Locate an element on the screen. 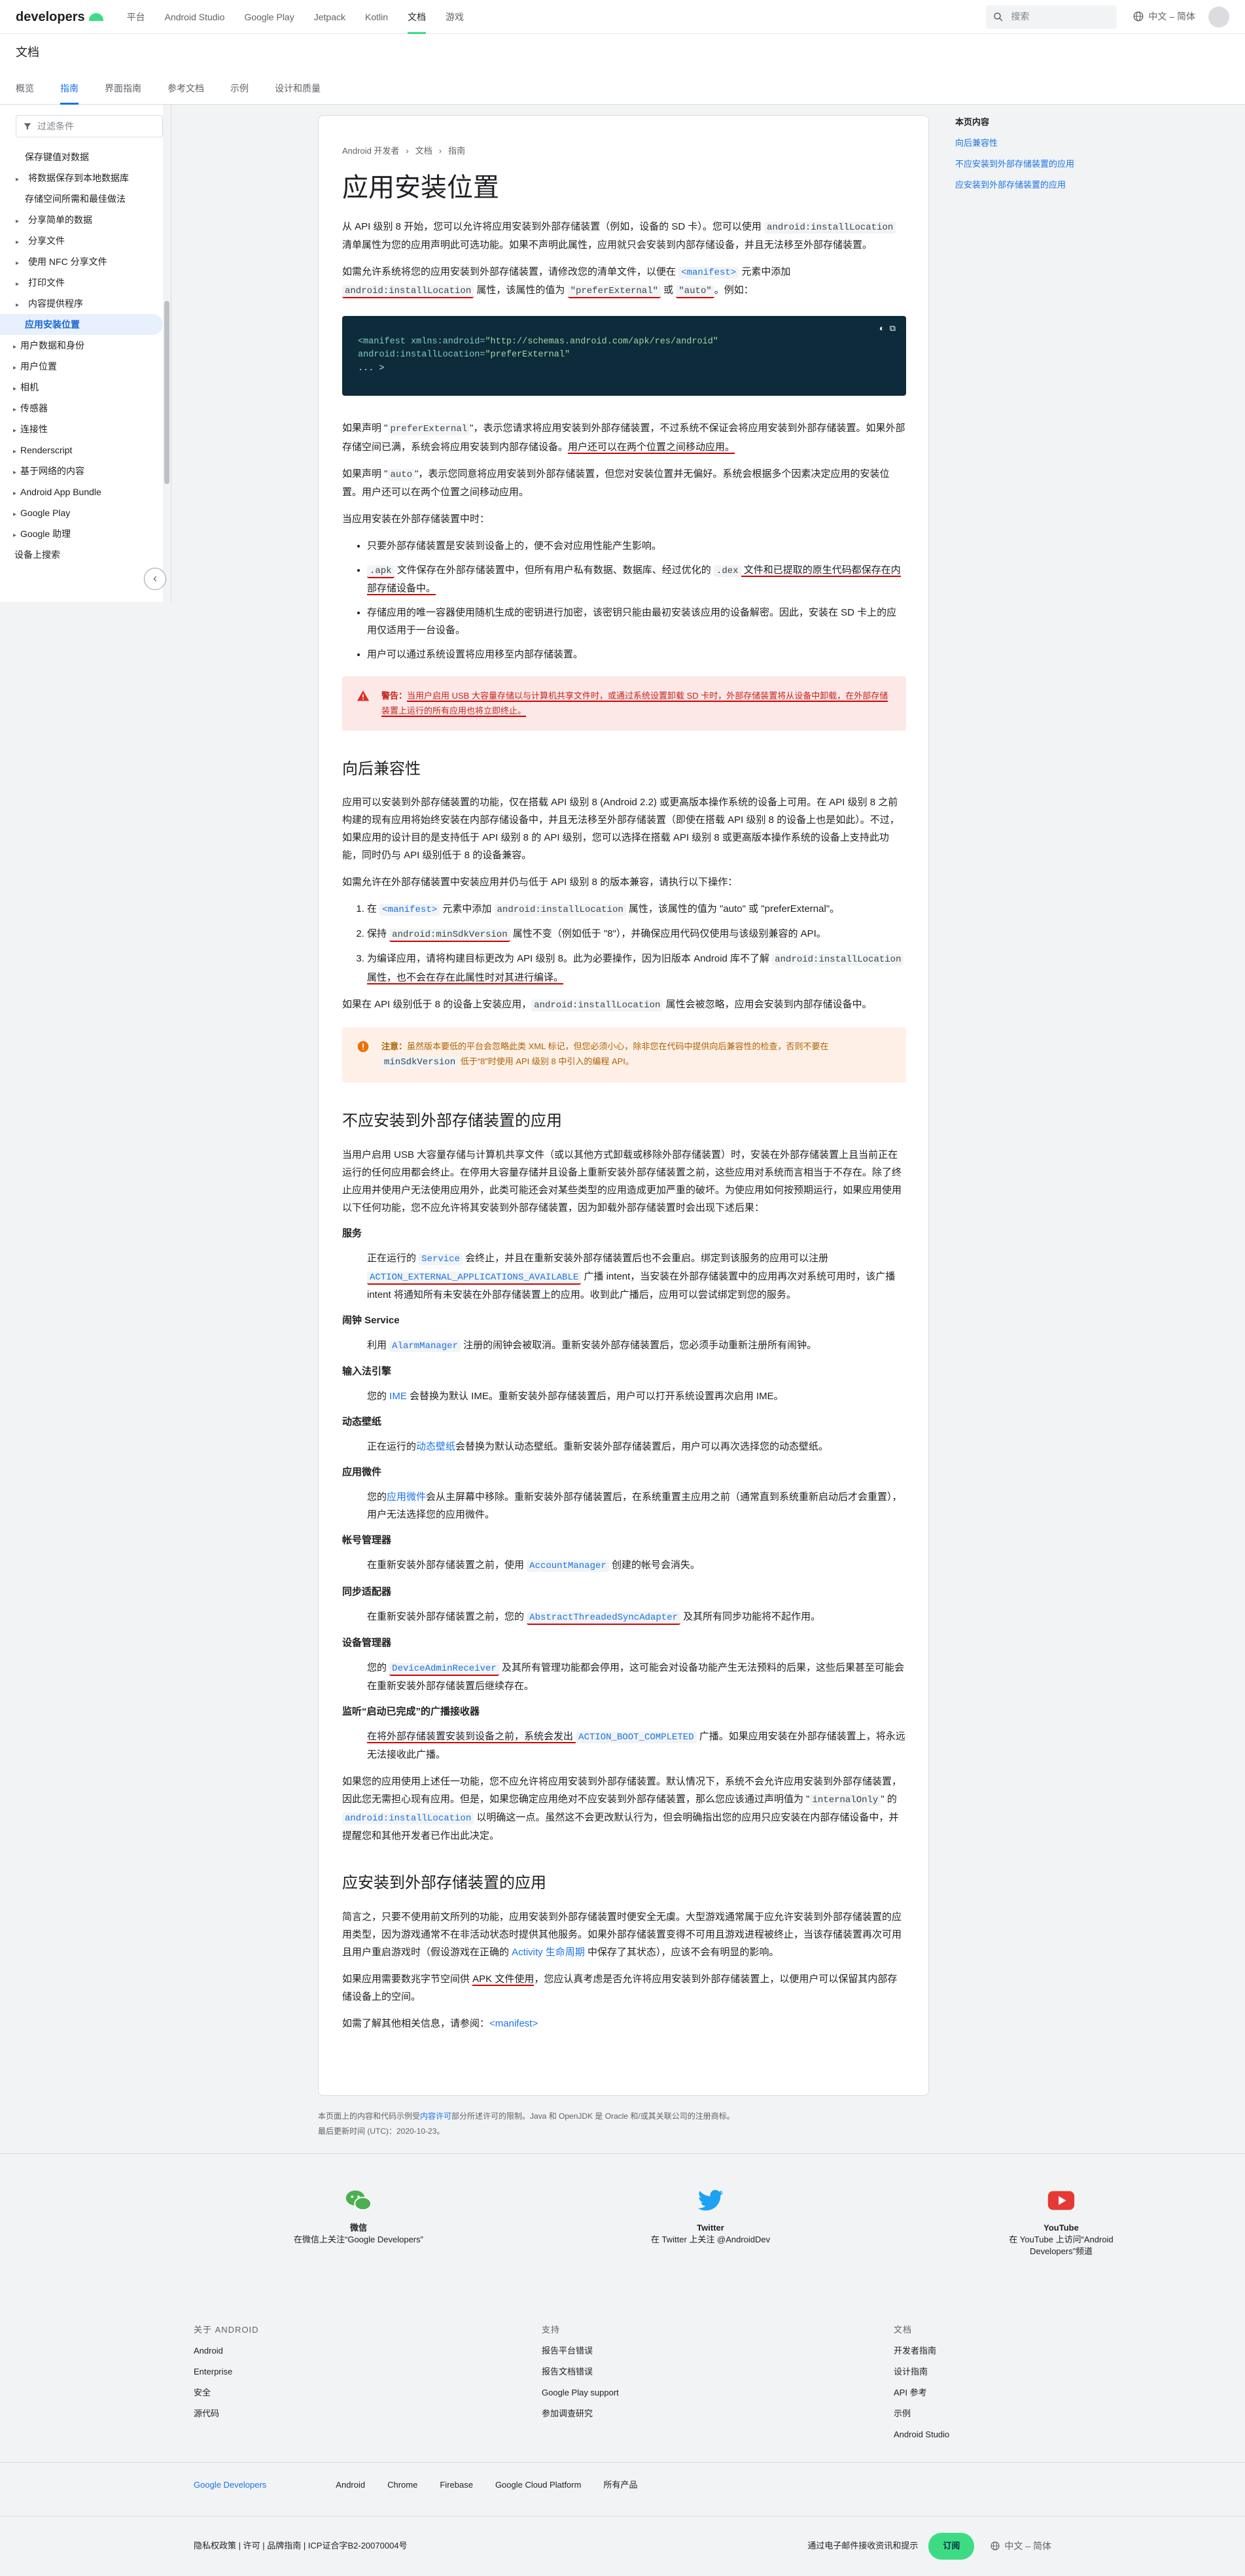  warning-icon is located at coordinates (363, 695).